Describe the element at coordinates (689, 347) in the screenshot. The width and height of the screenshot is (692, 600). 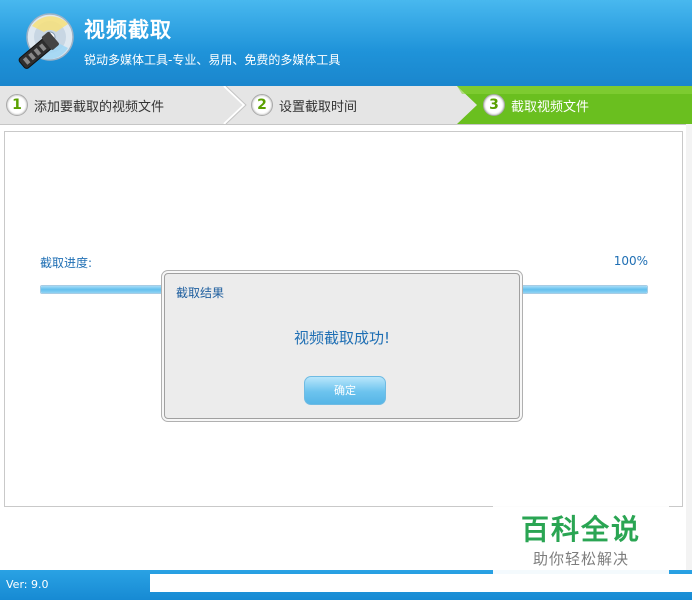
I see `window-edge-strip` at that location.